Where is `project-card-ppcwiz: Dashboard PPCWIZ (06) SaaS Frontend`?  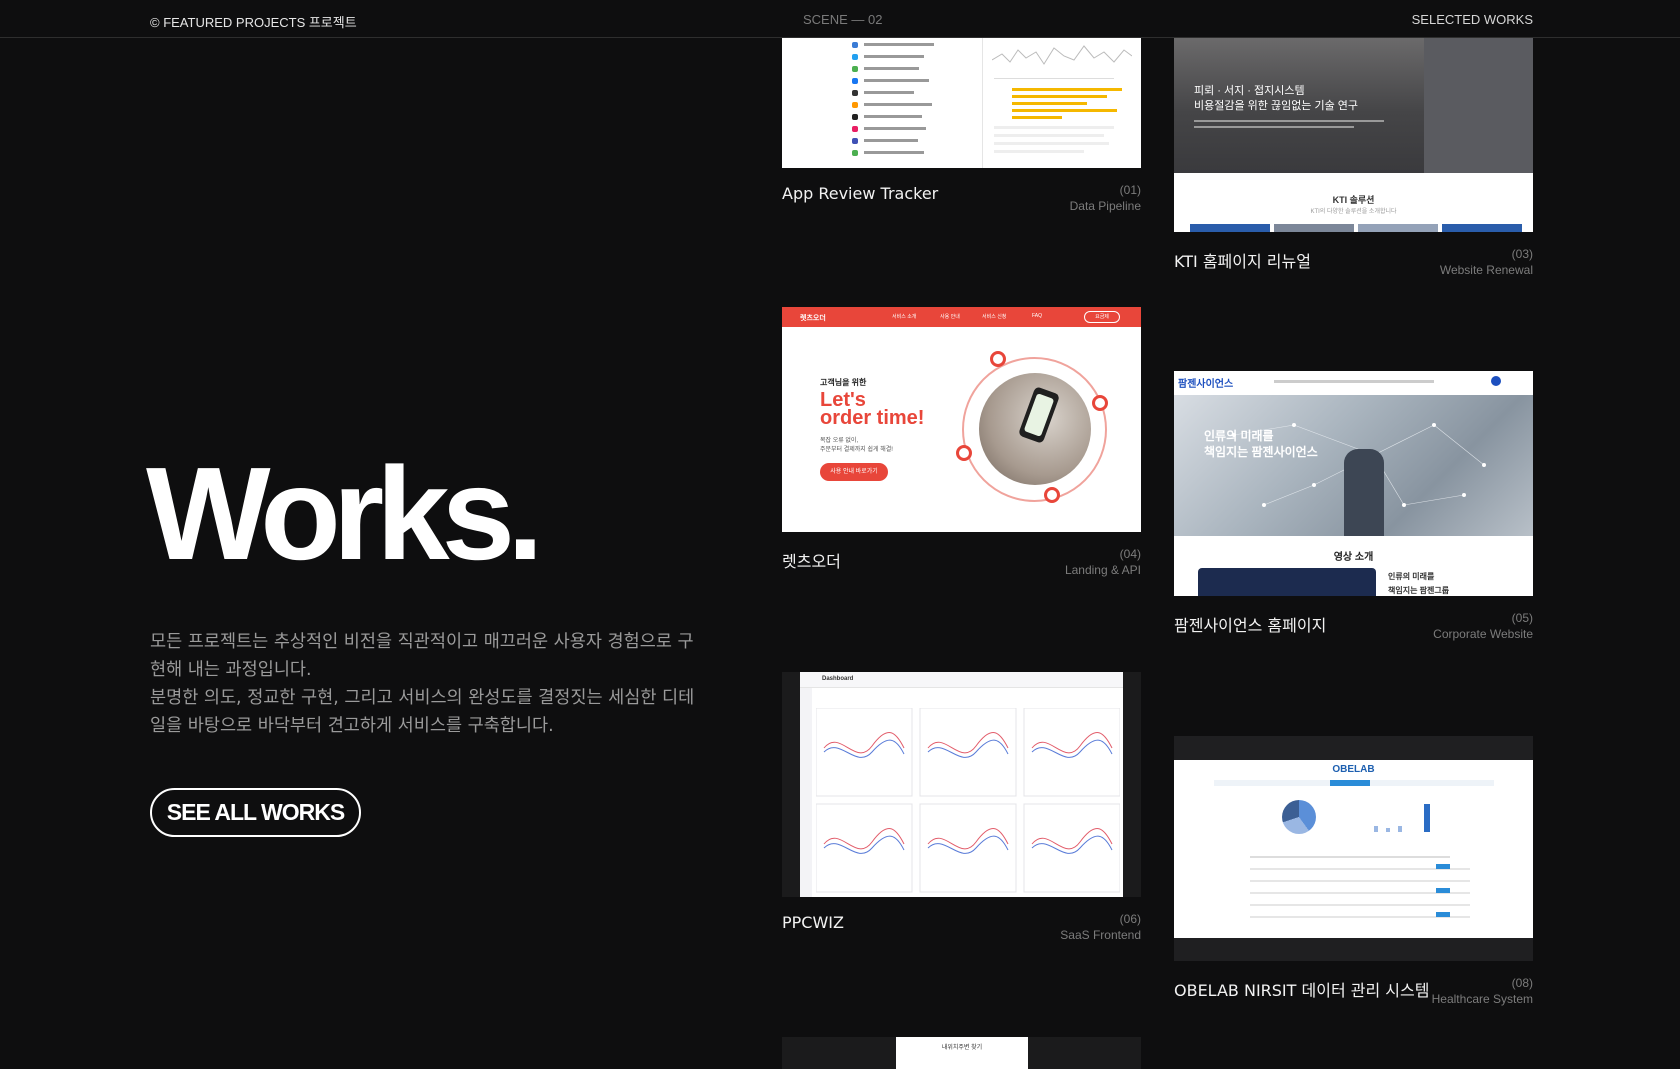
project-card-ppcwiz: Dashboard PPCWIZ (06) SaaS Frontend is located at coordinates (961, 814).